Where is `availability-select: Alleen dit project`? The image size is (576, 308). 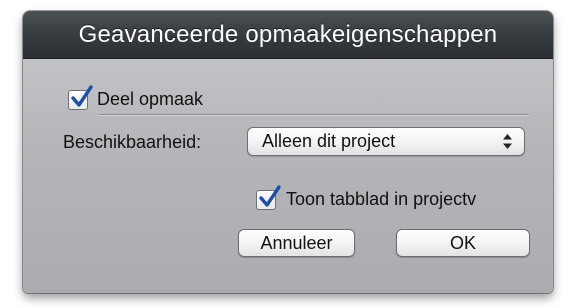
availability-select: Alleen dit project is located at coordinates (386, 141).